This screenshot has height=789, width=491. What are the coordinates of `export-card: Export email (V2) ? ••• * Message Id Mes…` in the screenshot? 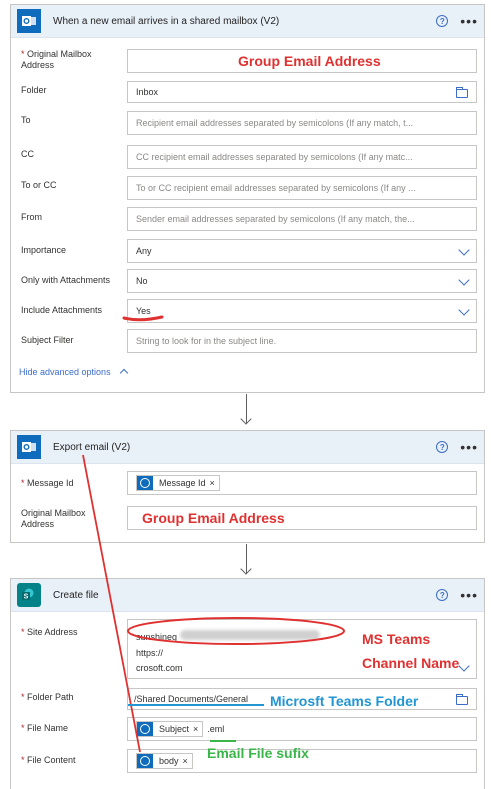 It's located at (247, 486).